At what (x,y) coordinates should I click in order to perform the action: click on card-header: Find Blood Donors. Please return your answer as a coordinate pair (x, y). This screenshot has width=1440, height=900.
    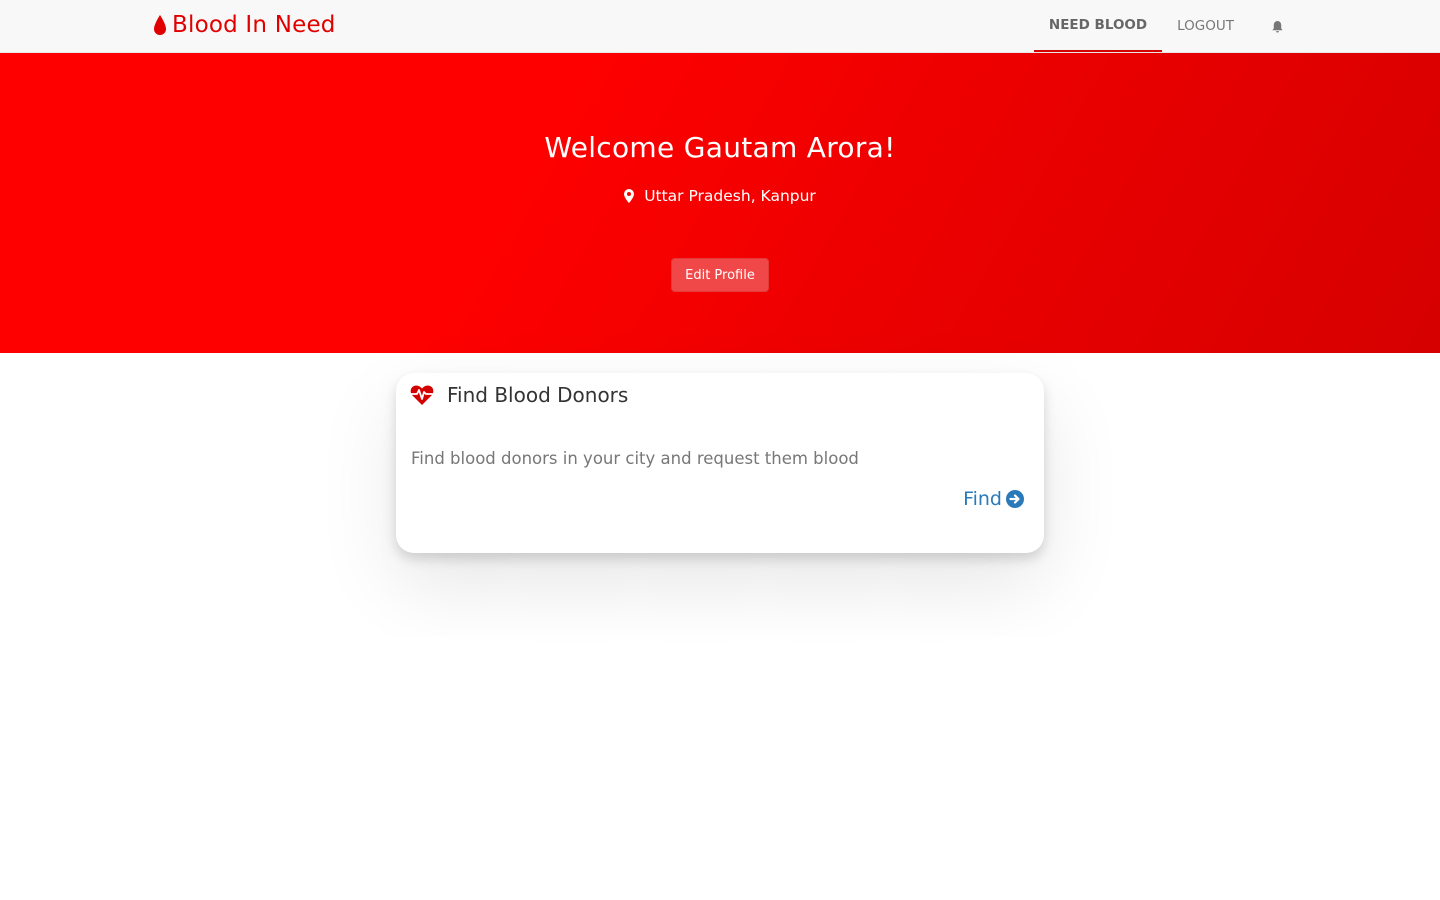
    Looking at the image, I should click on (519, 395).